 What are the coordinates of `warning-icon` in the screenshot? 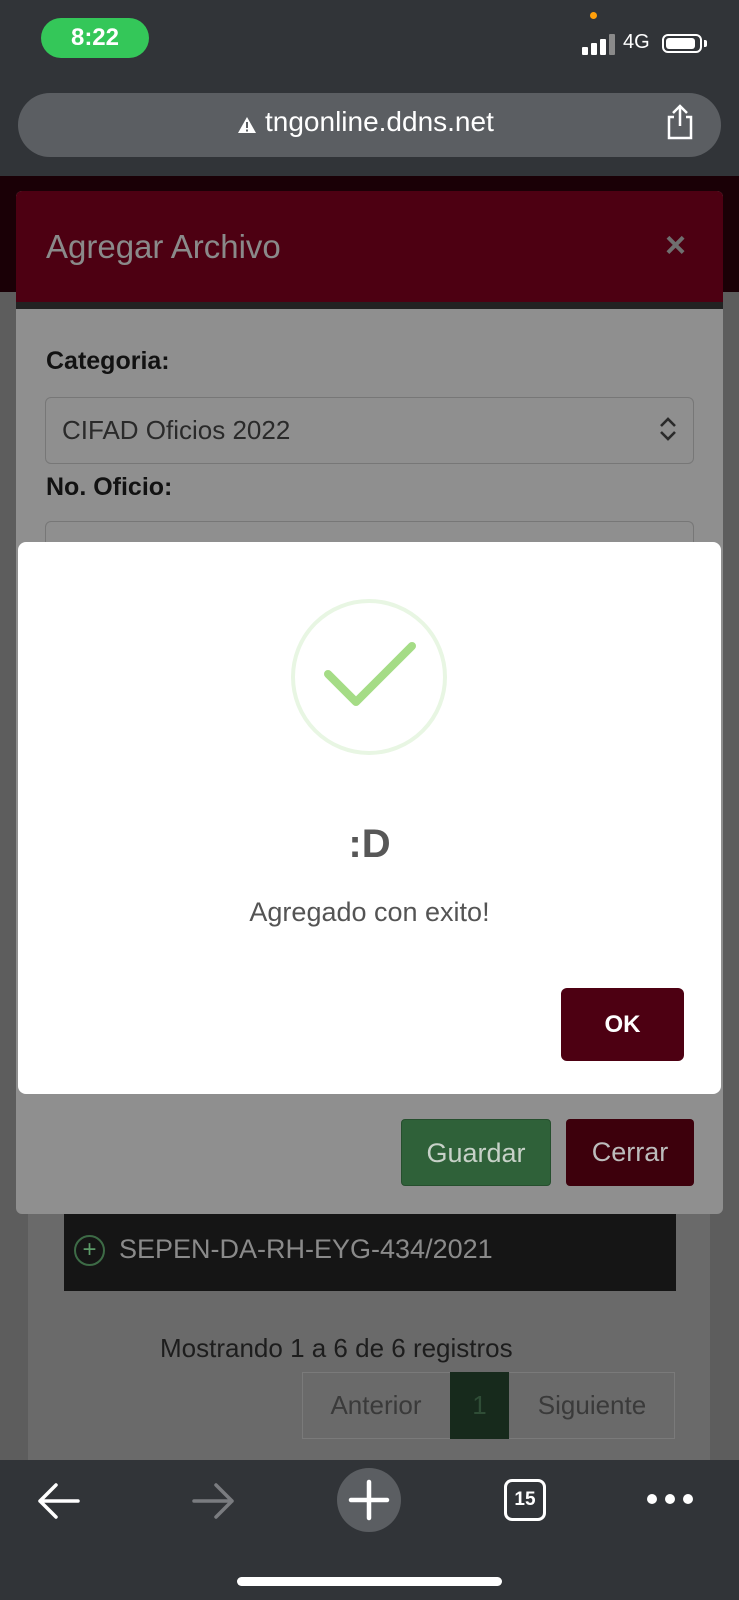 It's located at (247, 125).